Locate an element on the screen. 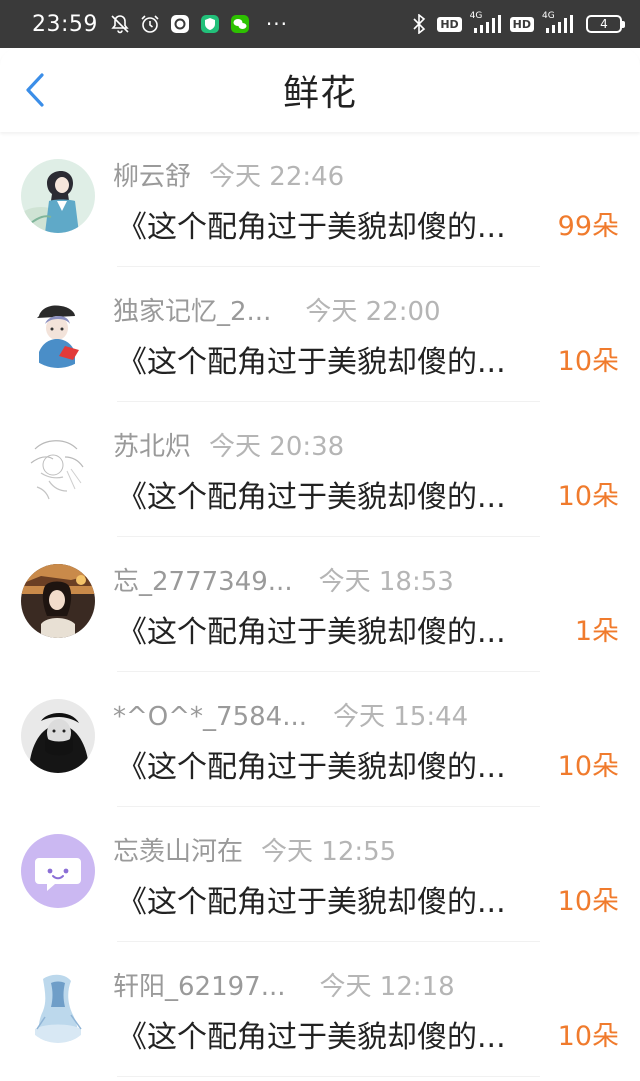 The height and width of the screenshot is (1081, 640). list-item: 苏北炽 今天 20:38 《这个配角过于美貌却傻的... 10朵 is located at coordinates (320, 469).